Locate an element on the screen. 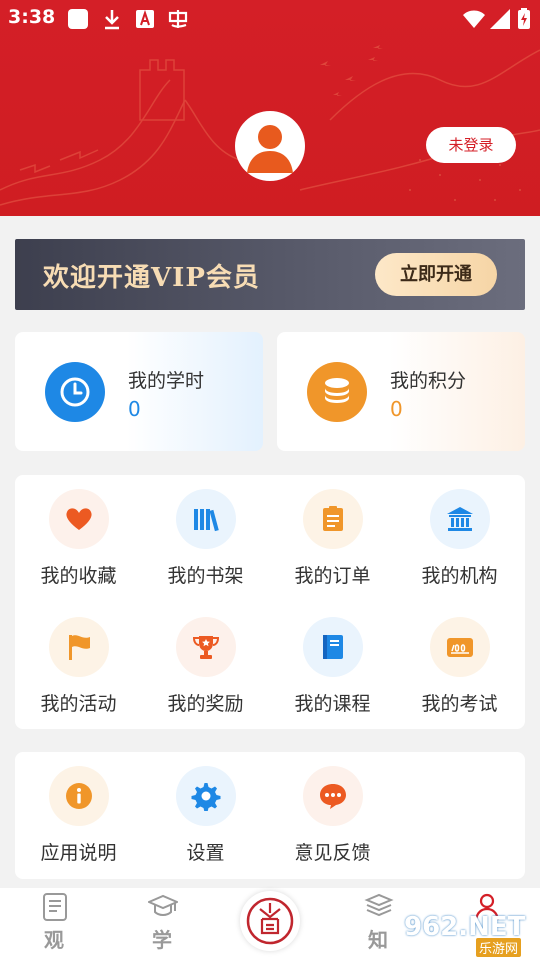 The height and width of the screenshot is (960, 540). trophy-icon is located at coordinates (206, 647).